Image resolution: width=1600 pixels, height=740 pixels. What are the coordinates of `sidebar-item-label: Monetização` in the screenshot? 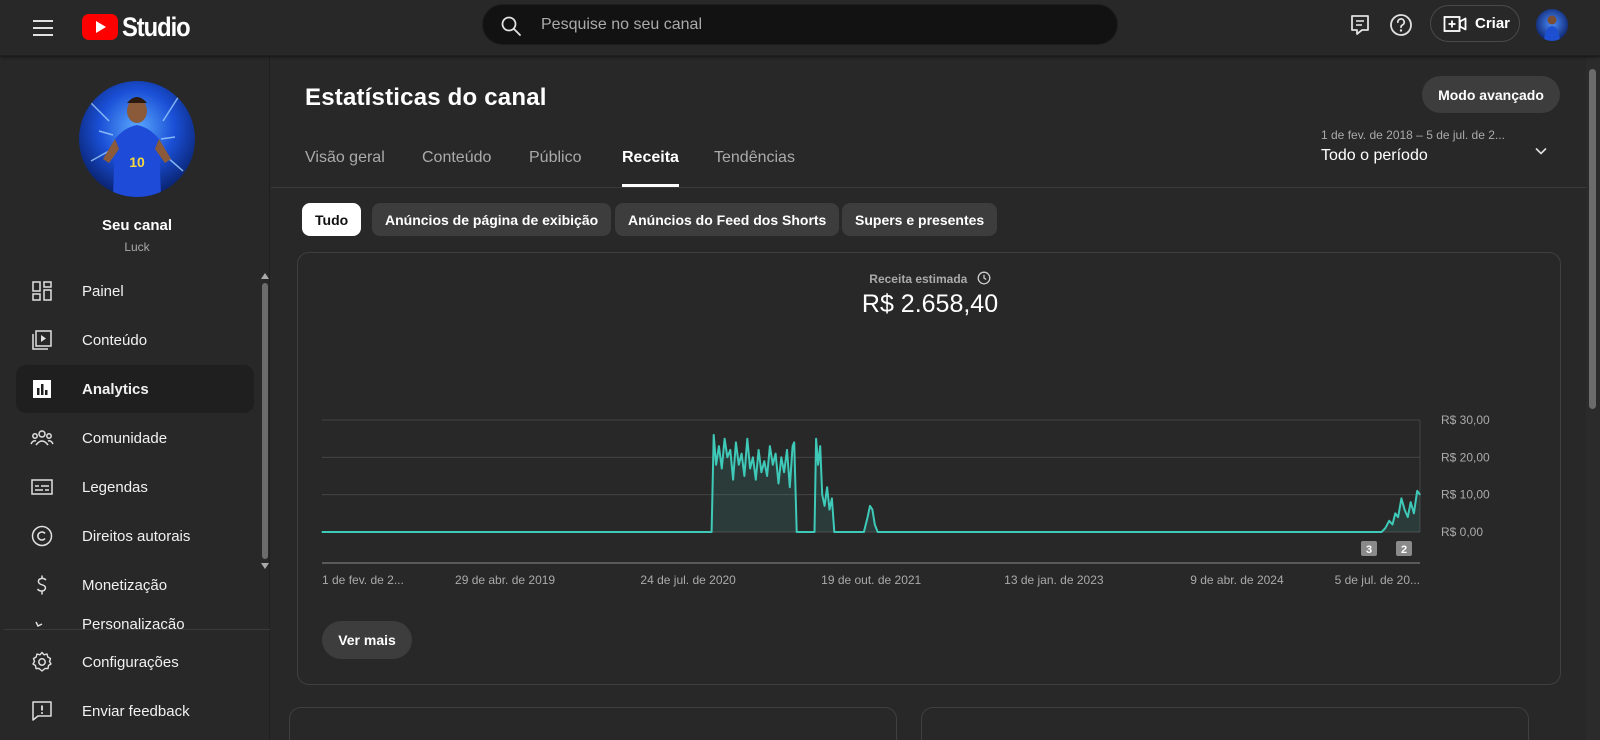 It's located at (125, 585).